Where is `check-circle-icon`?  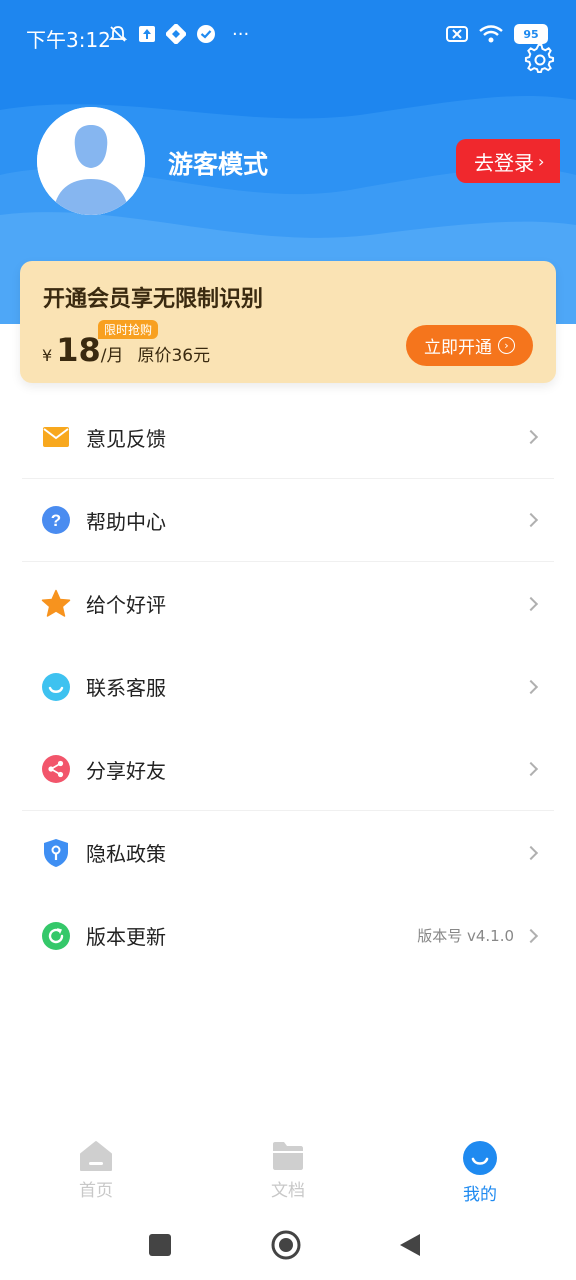
check-circle-icon is located at coordinates (206, 34).